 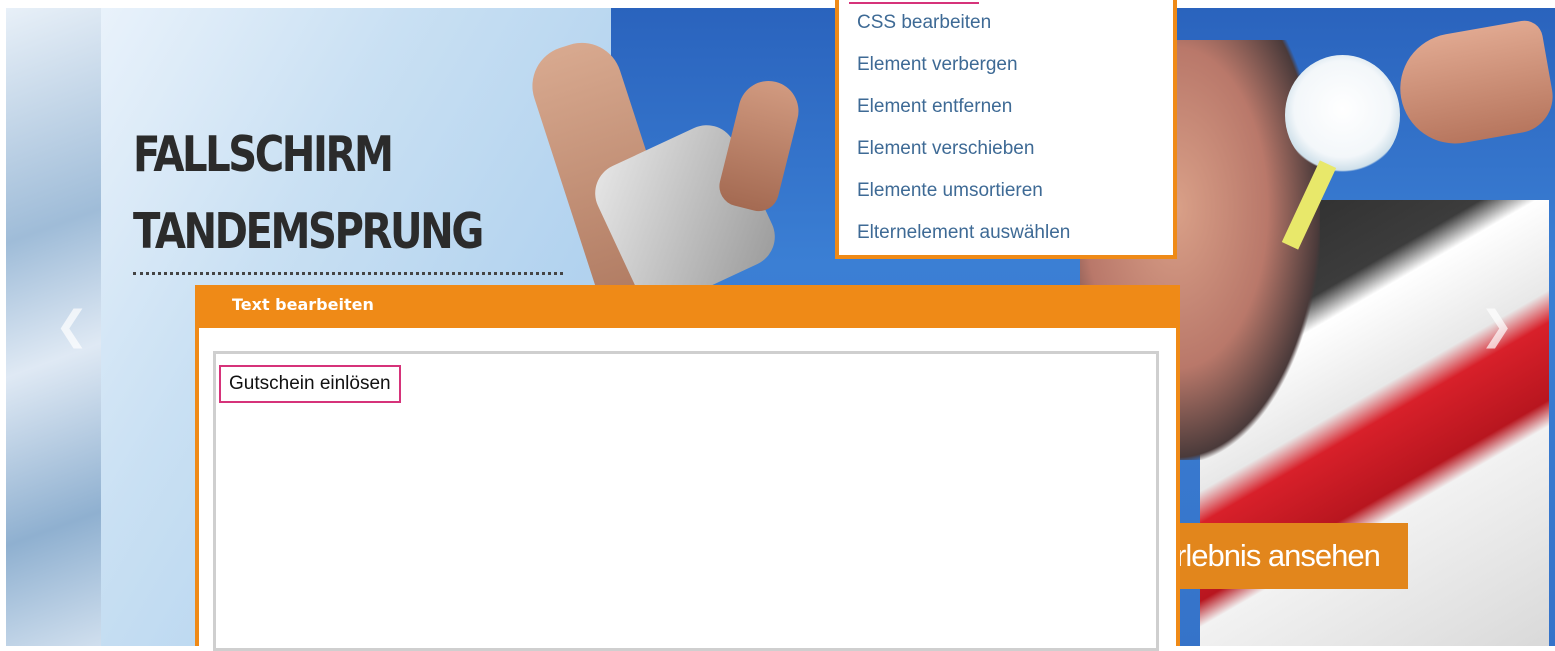 I want to click on dialog-title: Text bearbeiten, so click(x=303, y=304).